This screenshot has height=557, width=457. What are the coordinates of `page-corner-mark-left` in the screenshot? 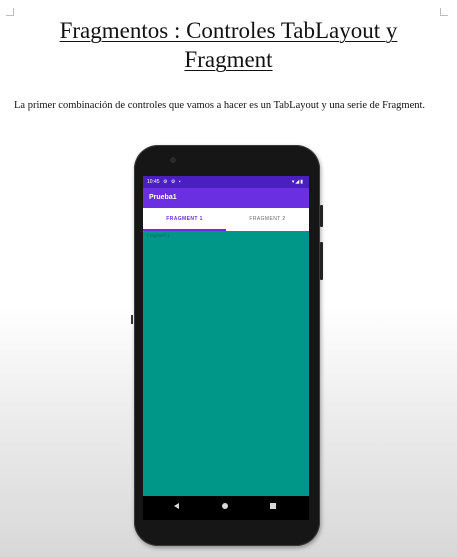 It's located at (10, 12).